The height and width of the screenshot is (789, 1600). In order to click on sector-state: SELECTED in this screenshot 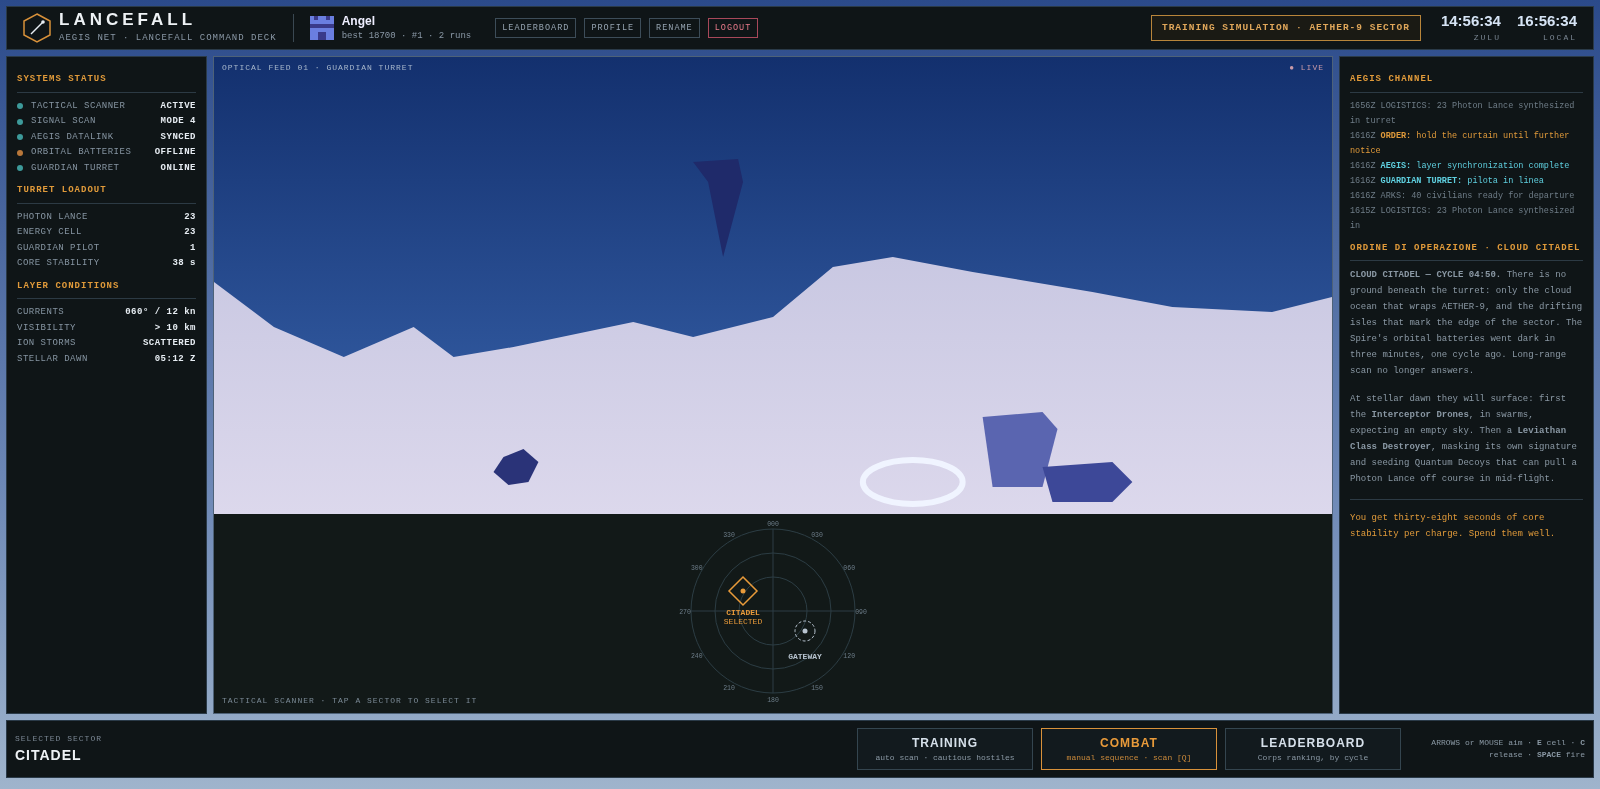, I will do `click(743, 621)`.